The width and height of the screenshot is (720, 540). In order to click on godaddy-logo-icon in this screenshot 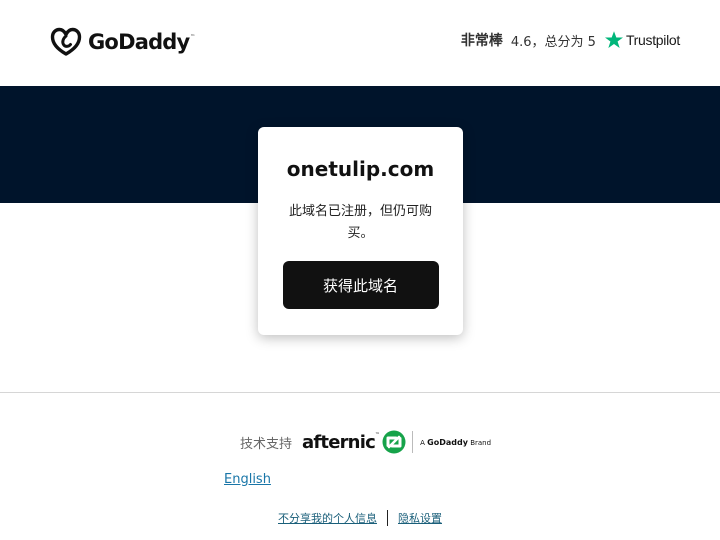, I will do `click(66, 41)`.